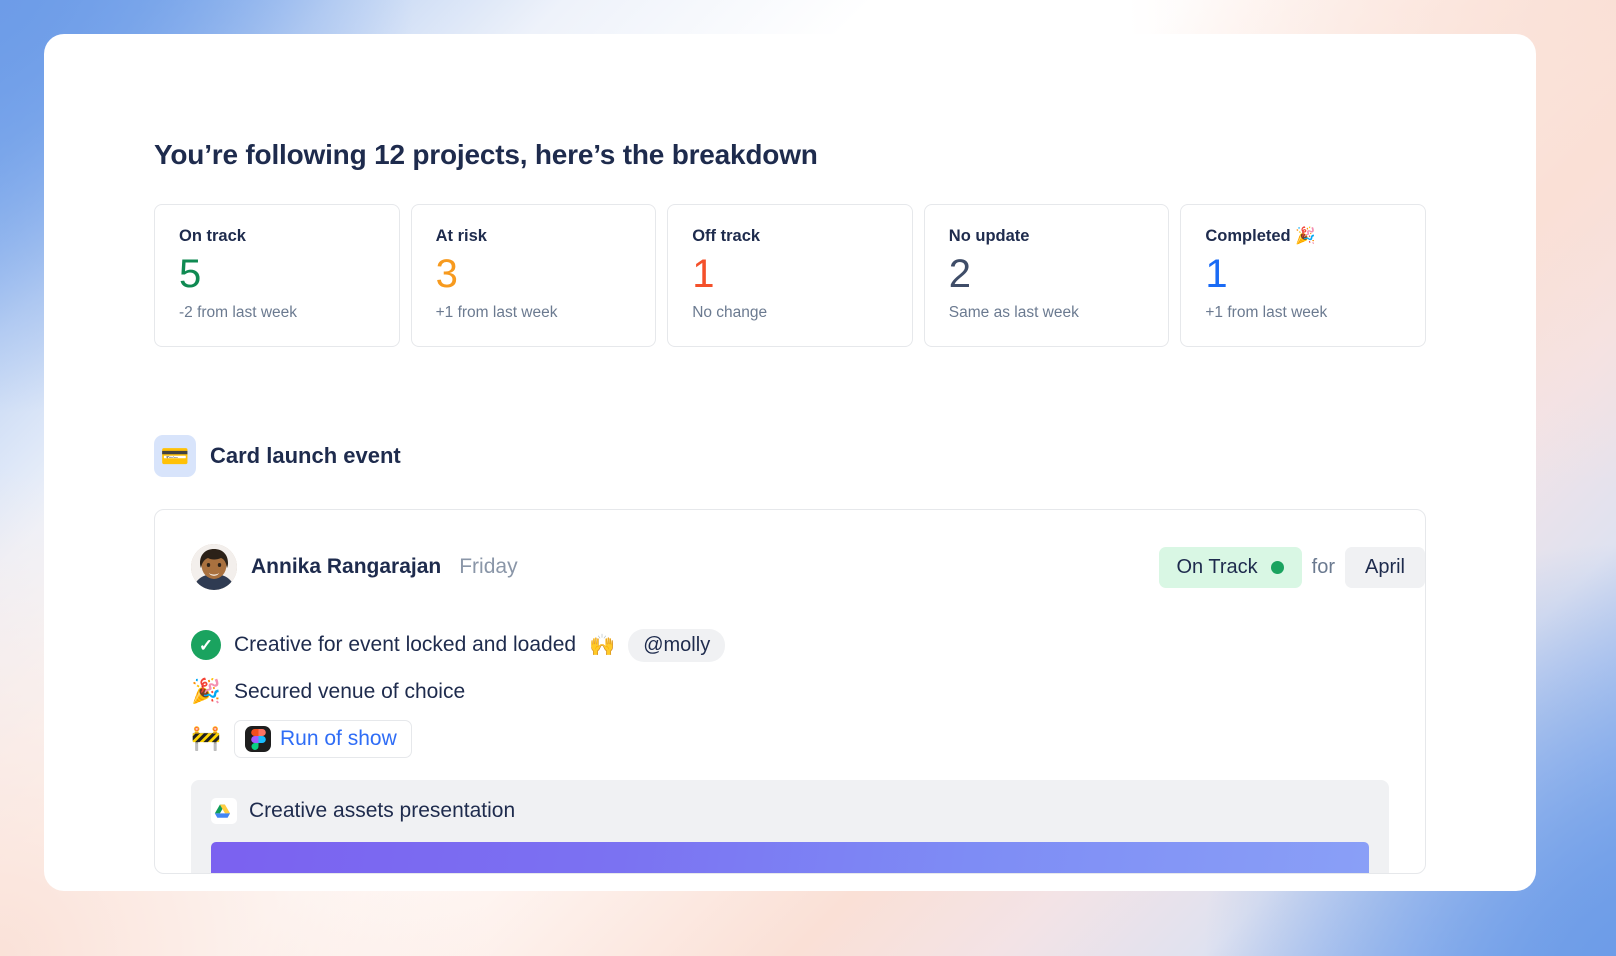  Describe the element at coordinates (346, 566) in the screenshot. I see `author-name: Annika Rangarajan` at that location.